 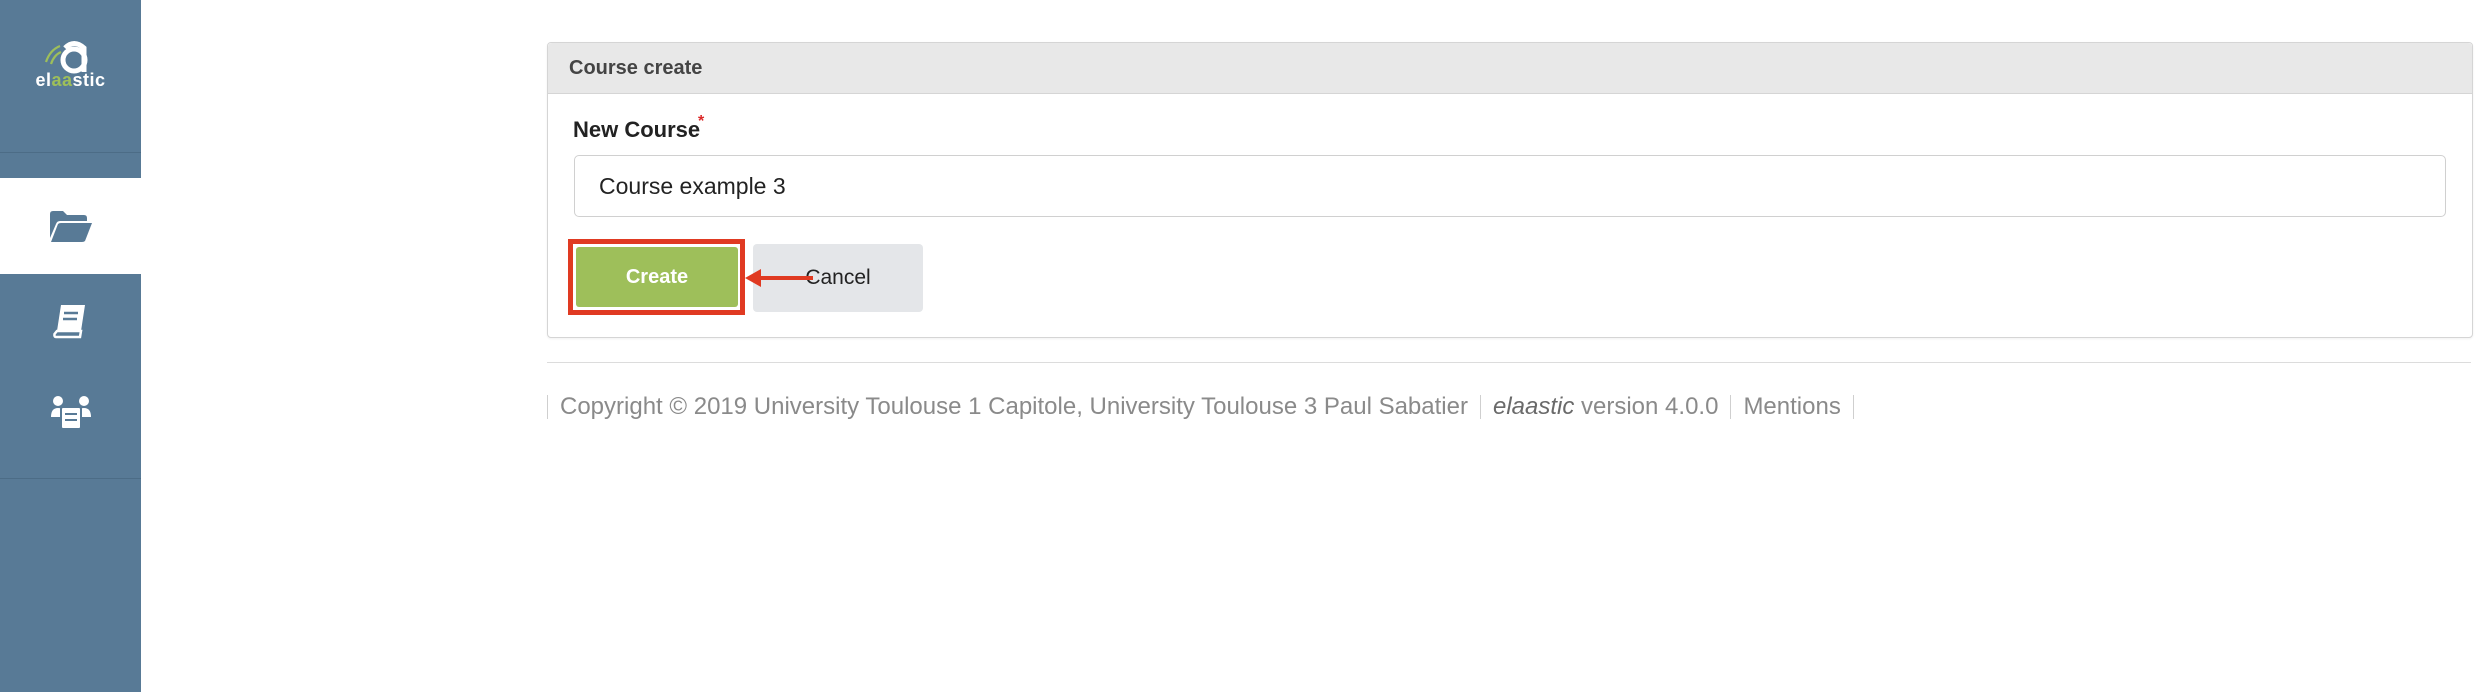 What do you see at coordinates (637, 129) in the screenshot?
I see `new-course-label: New Course` at bounding box center [637, 129].